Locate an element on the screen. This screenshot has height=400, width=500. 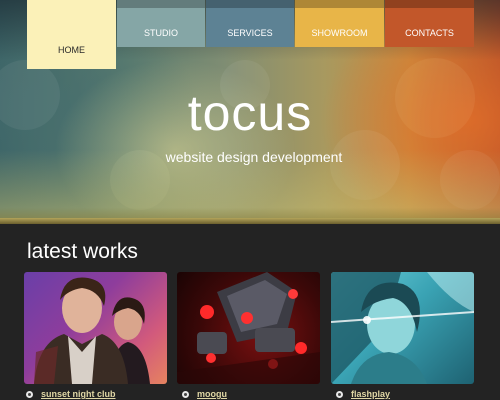
nav-item-contacts: CONTACTS is located at coordinates (429, 23).